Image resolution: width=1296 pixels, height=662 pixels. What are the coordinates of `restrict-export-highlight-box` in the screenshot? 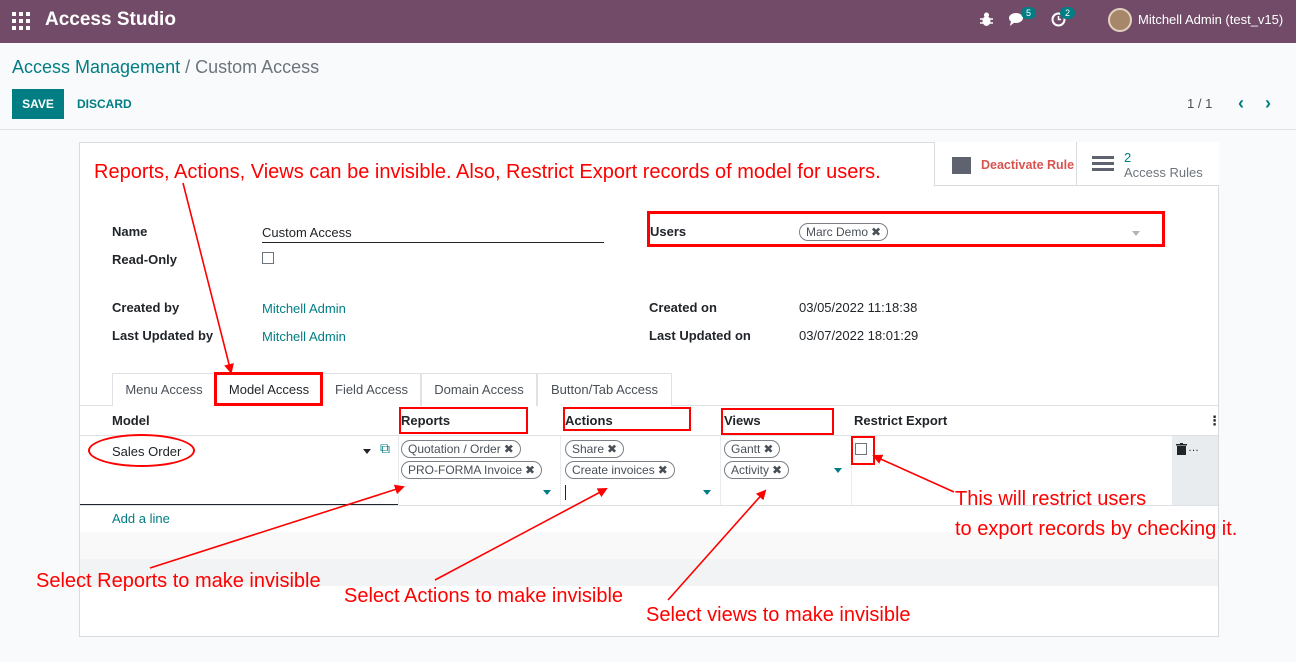 It's located at (863, 450).